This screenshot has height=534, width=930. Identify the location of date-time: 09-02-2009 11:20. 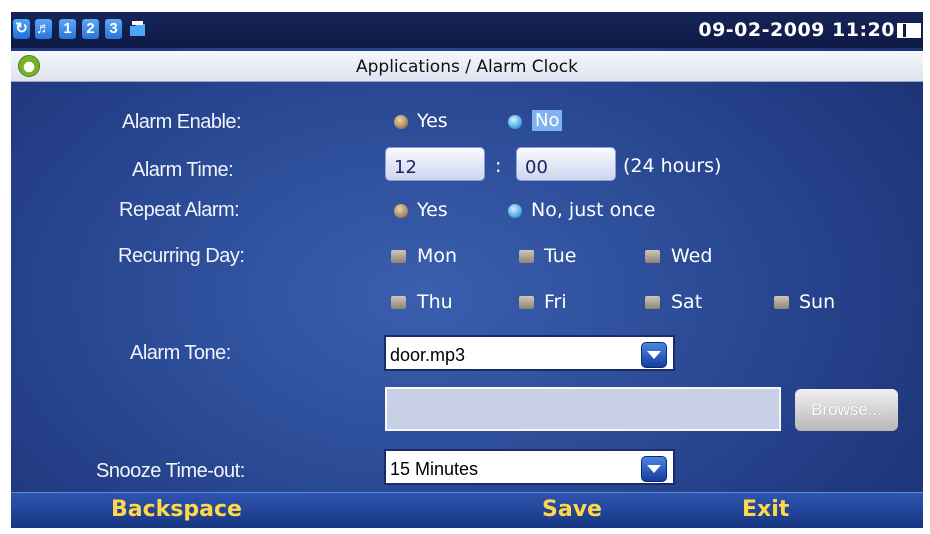
(796, 30).